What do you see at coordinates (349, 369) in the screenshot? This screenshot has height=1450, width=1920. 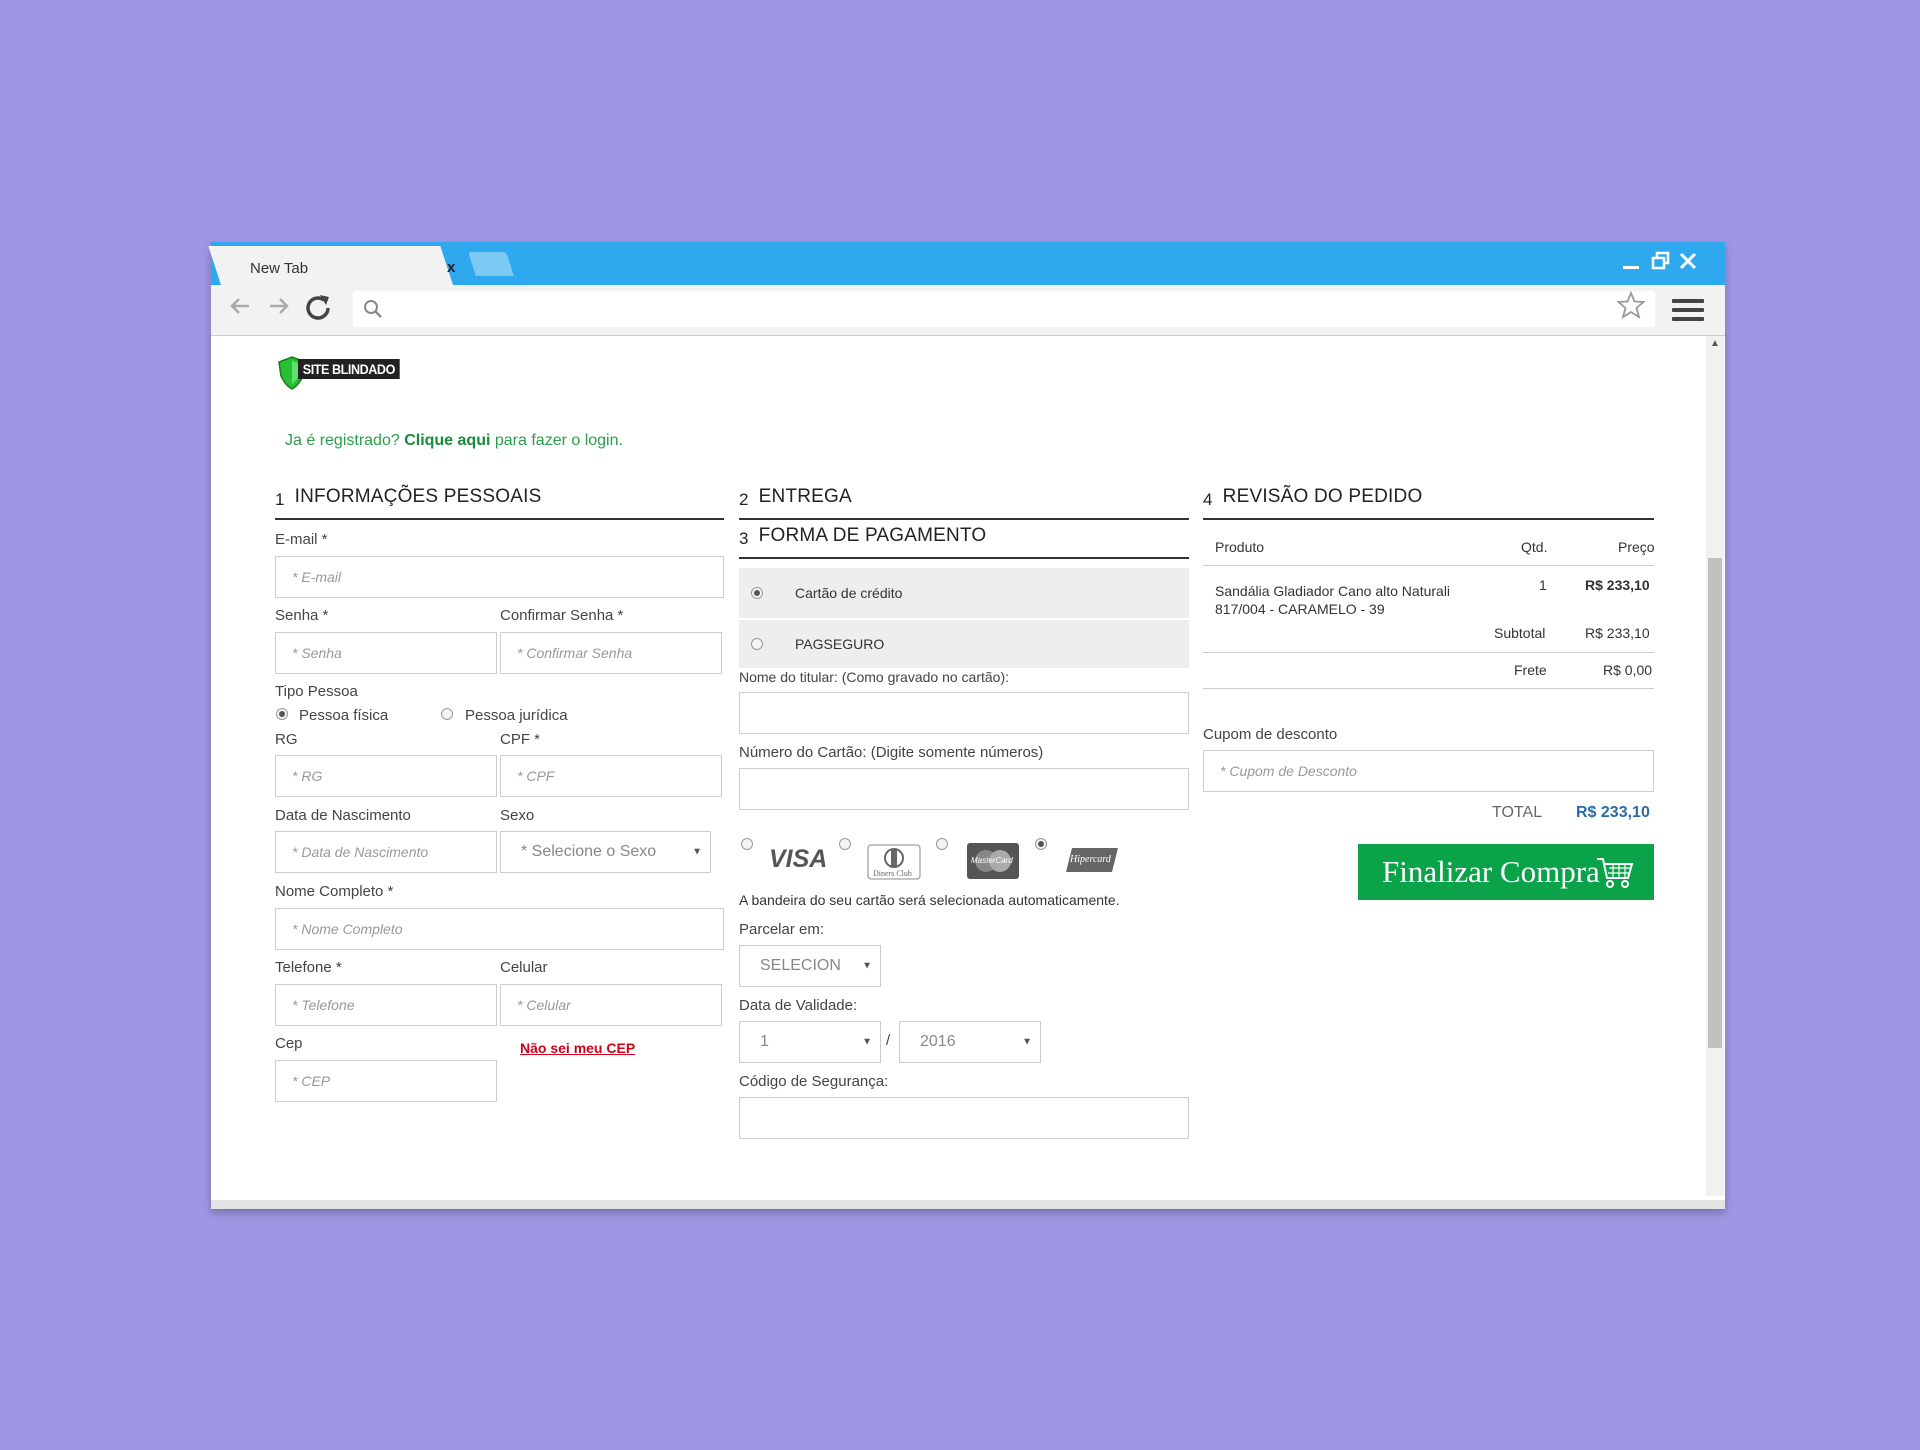 I see `logo-text: SITE BLINDADO` at bounding box center [349, 369].